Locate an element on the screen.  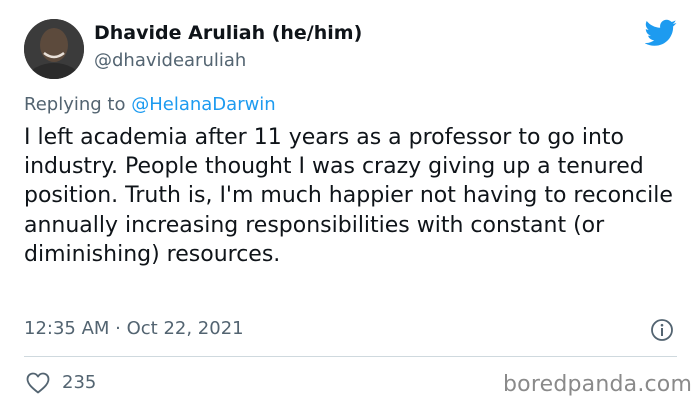
author-name: Dhavide Aruliah (he/him) is located at coordinates (228, 33).